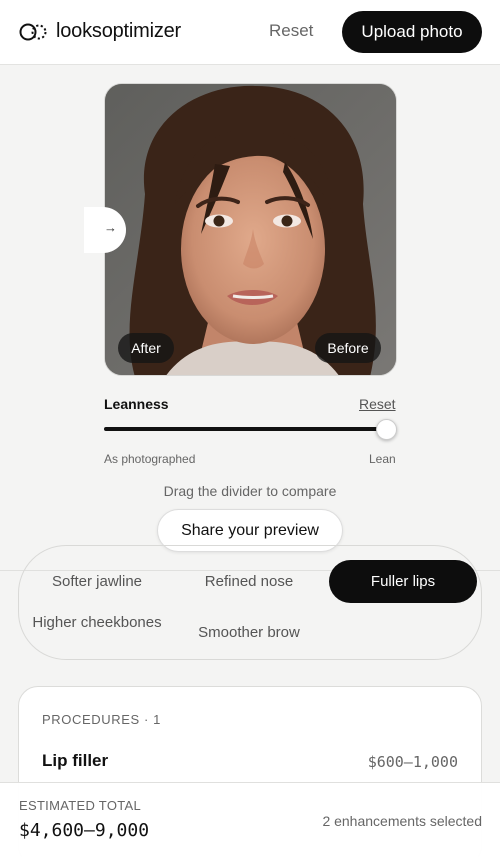 The height and width of the screenshot is (857, 500). What do you see at coordinates (150, 459) in the screenshot?
I see `slider-min-label: As photographed` at bounding box center [150, 459].